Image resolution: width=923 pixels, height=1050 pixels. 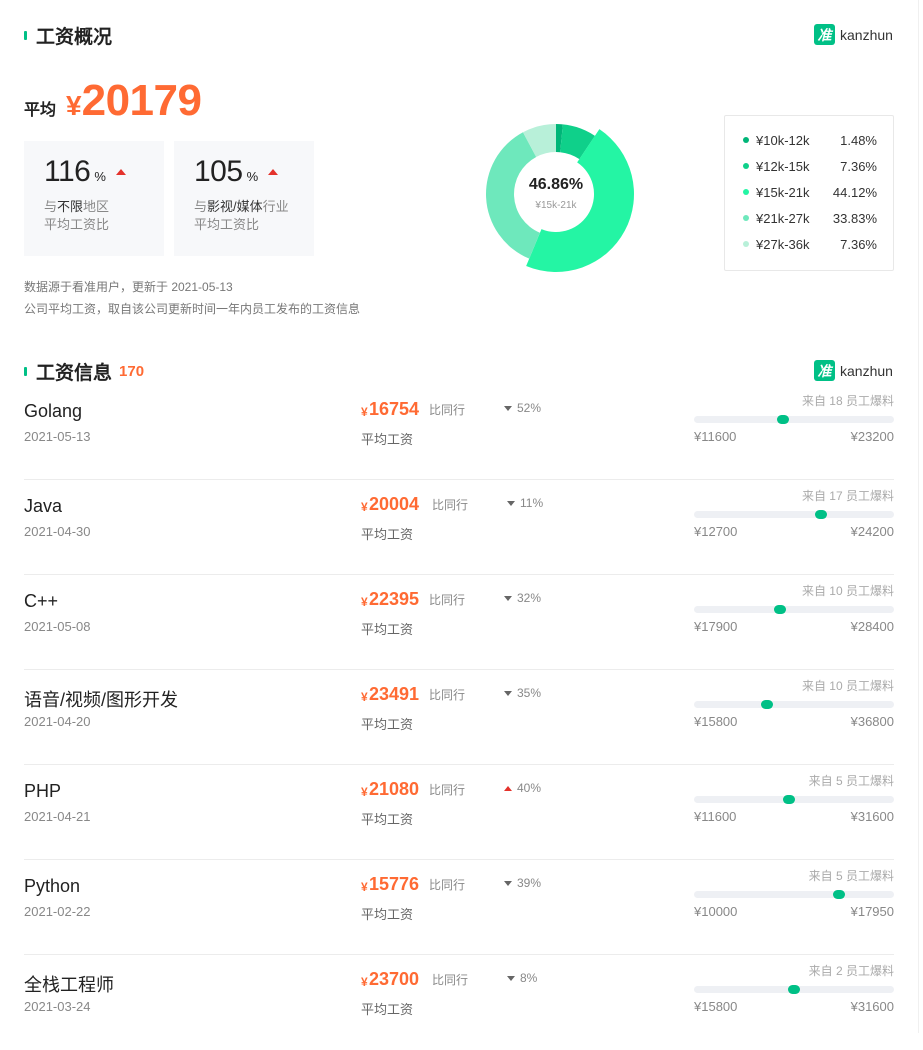 What do you see at coordinates (783, 166) in the screenshot?
I see `legend-range: ¥12k-15k` at bounding box center [783, 166].